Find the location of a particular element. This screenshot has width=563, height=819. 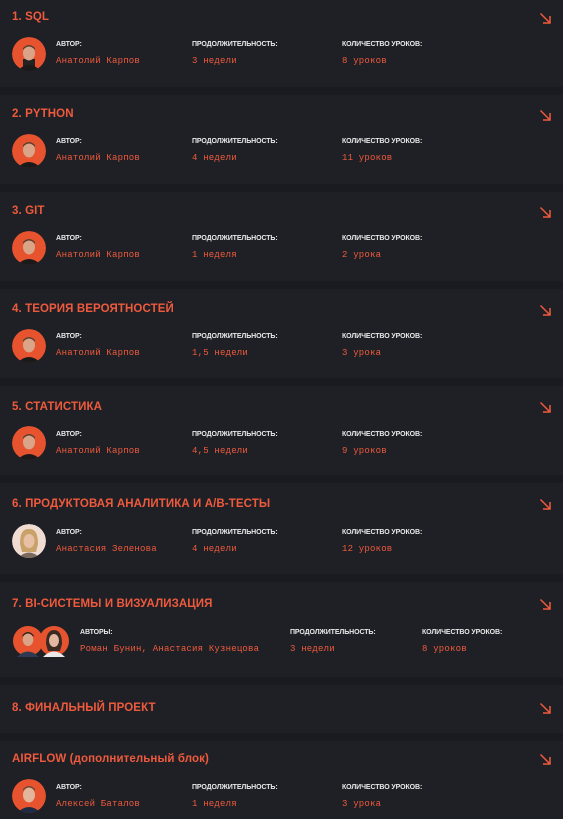

module-title: 2. PYTHON is located at coordinates (43, 114).